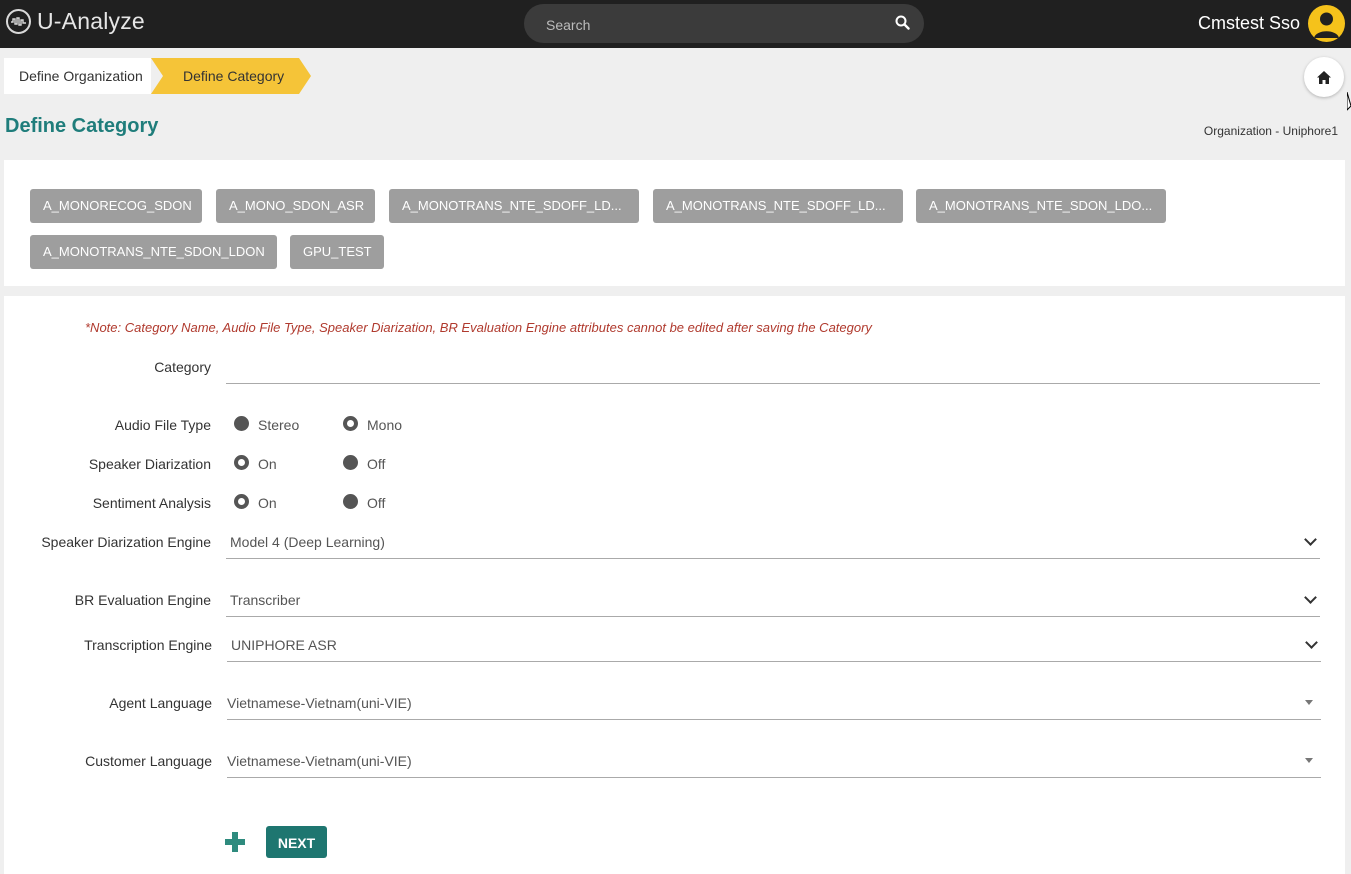  Describe the element at coordinates (18, 21) in the screenshot. I see `waveform-icon` at that location.